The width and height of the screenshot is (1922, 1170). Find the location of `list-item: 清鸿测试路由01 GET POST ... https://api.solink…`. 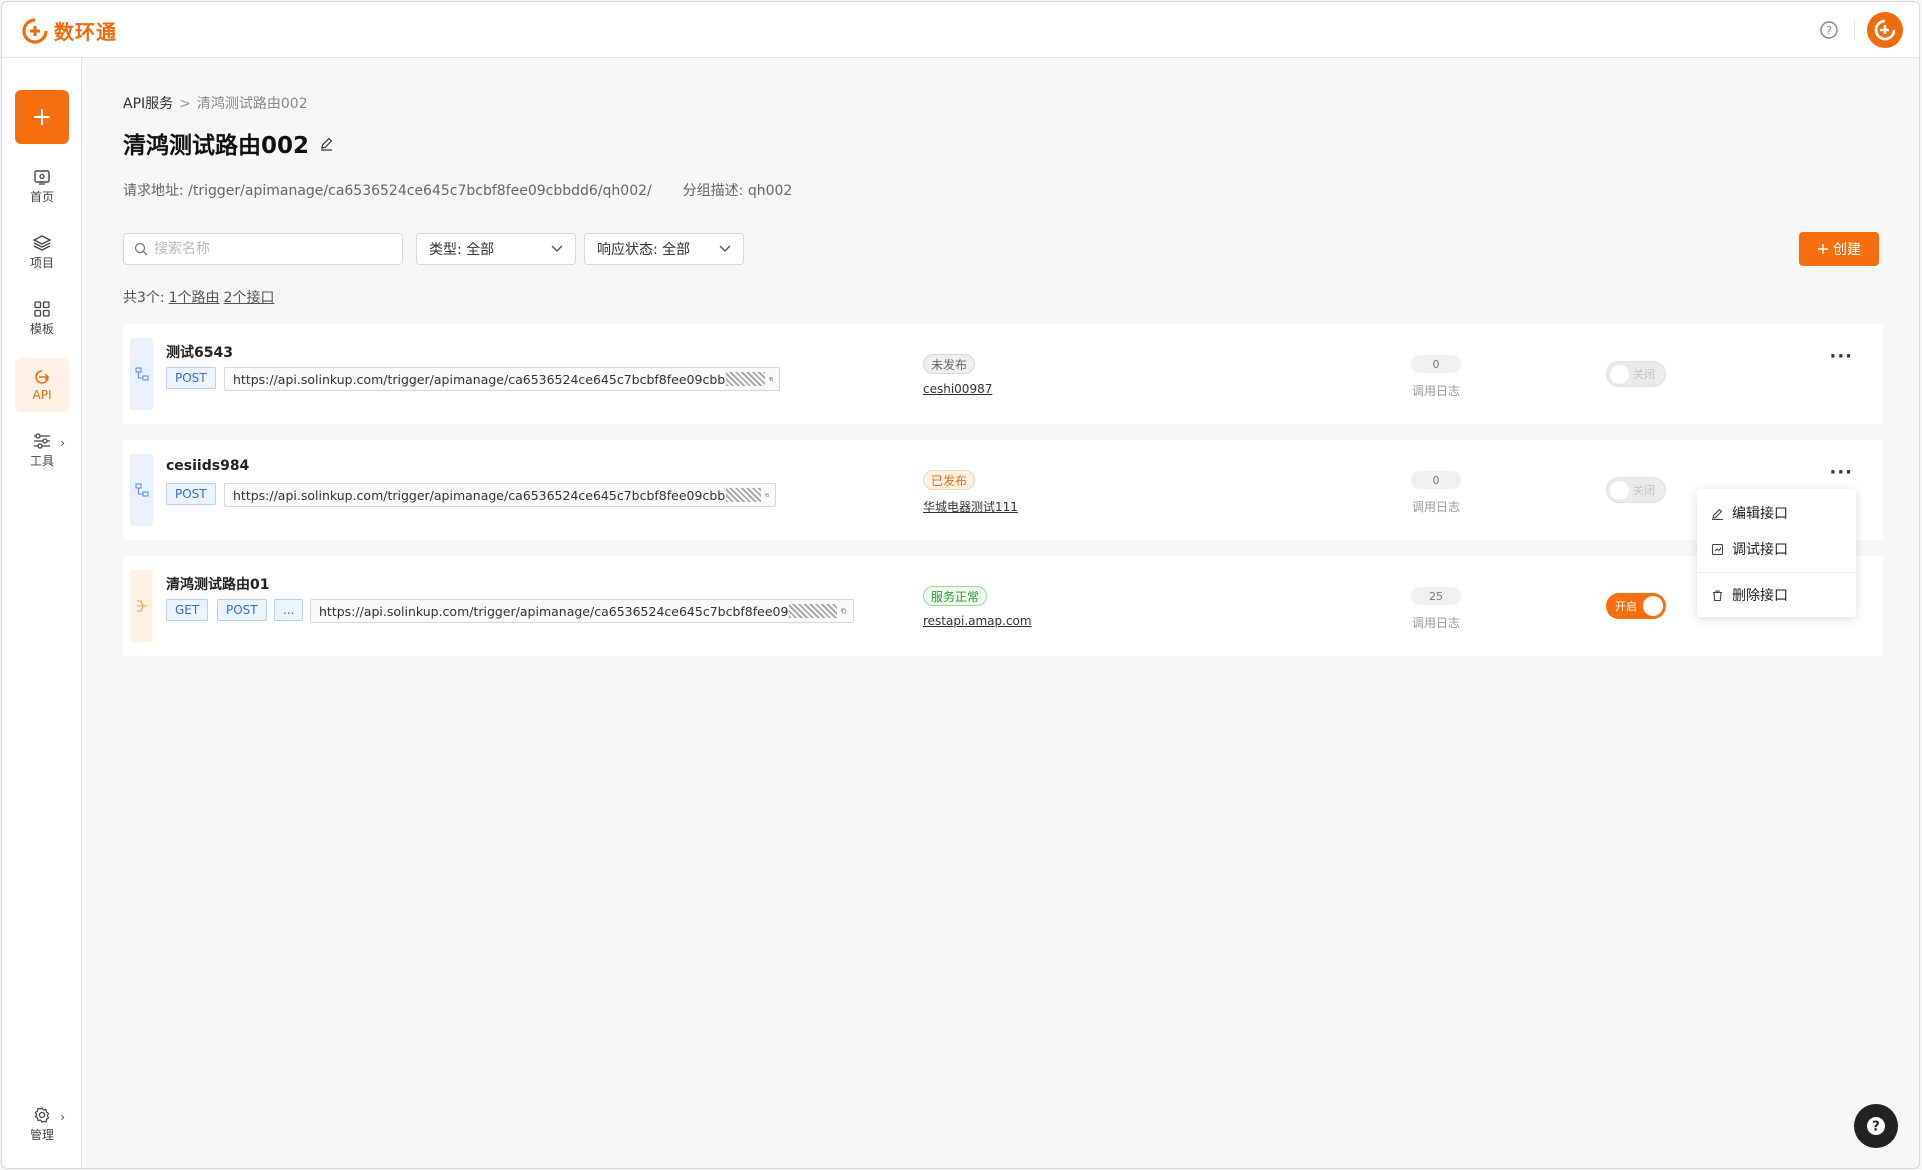

list-item: 清鸿测试路由01 GET POST ... https://api.solink… is located at coordinates (1003, 606).